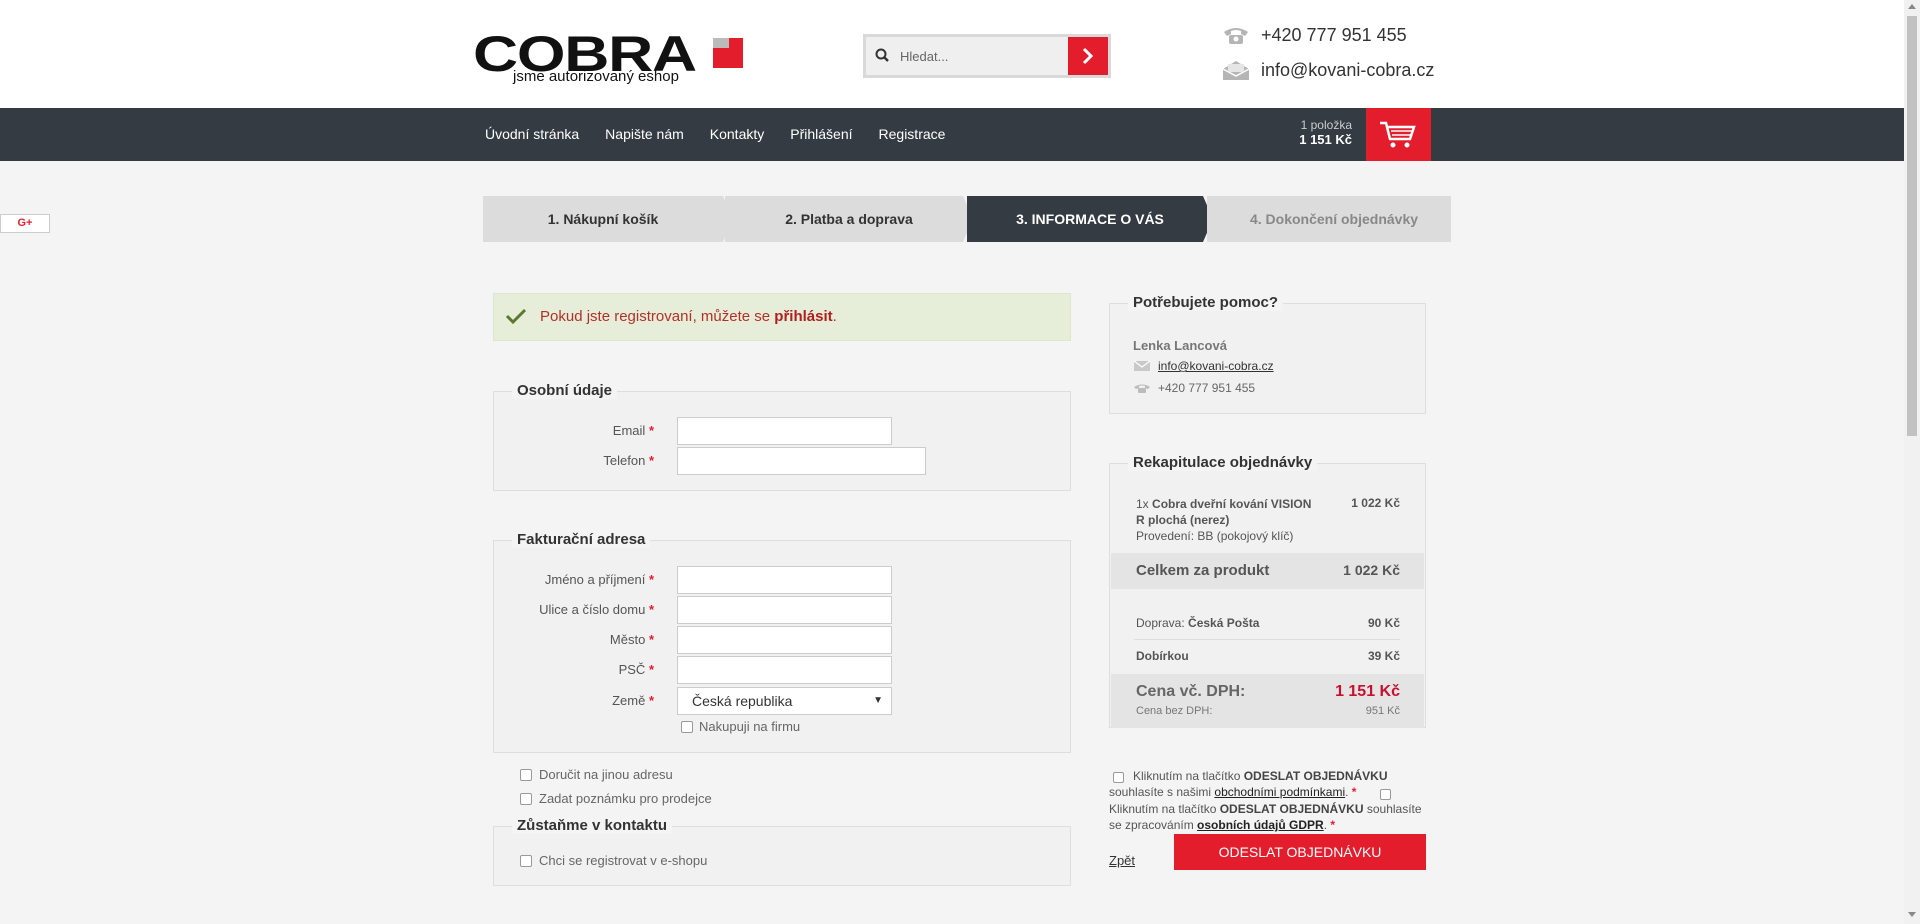  I want to click on logo-tagline: jsme autorizovaný eshop, so click(596, 76).